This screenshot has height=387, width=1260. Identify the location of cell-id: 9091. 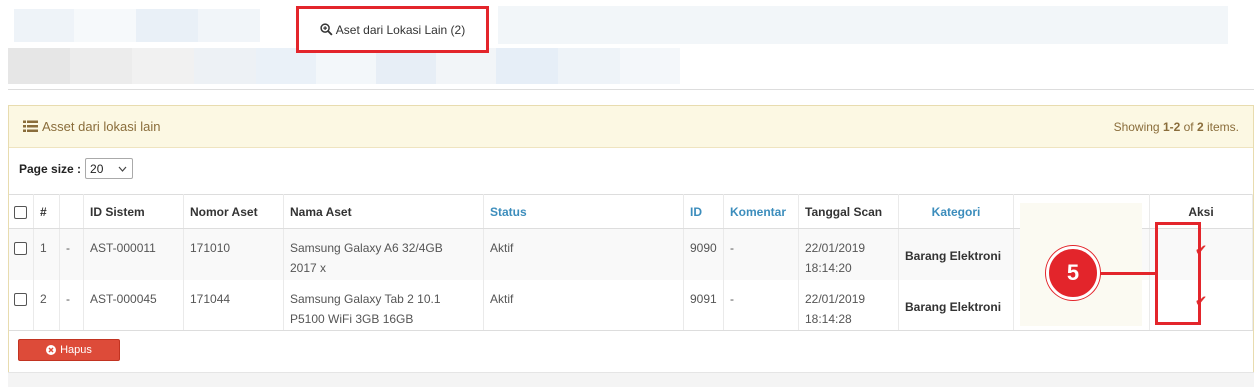
(703, 305).